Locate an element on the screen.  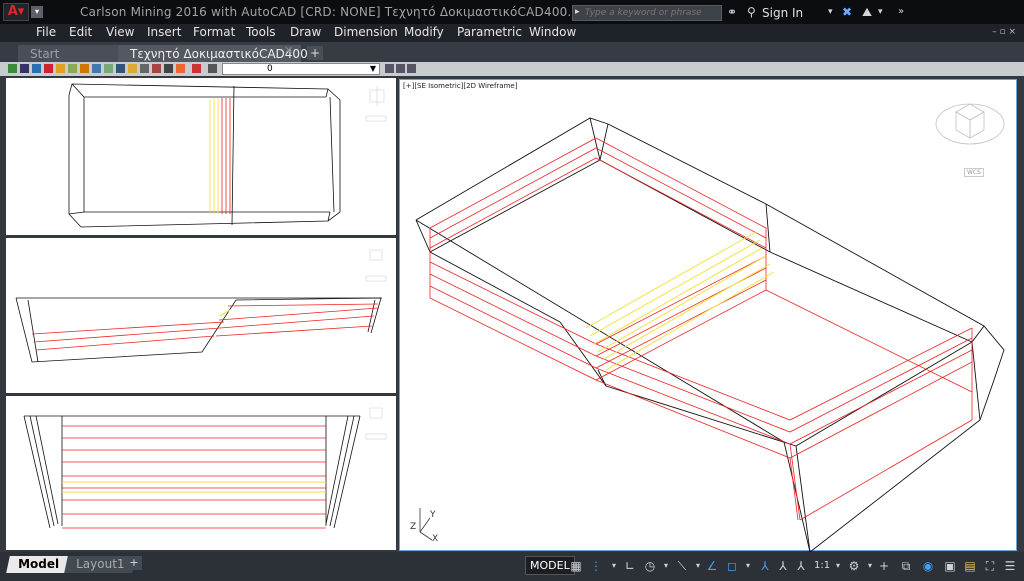
binoculars-icon: ⚭ is located at coordinates (732, 12).